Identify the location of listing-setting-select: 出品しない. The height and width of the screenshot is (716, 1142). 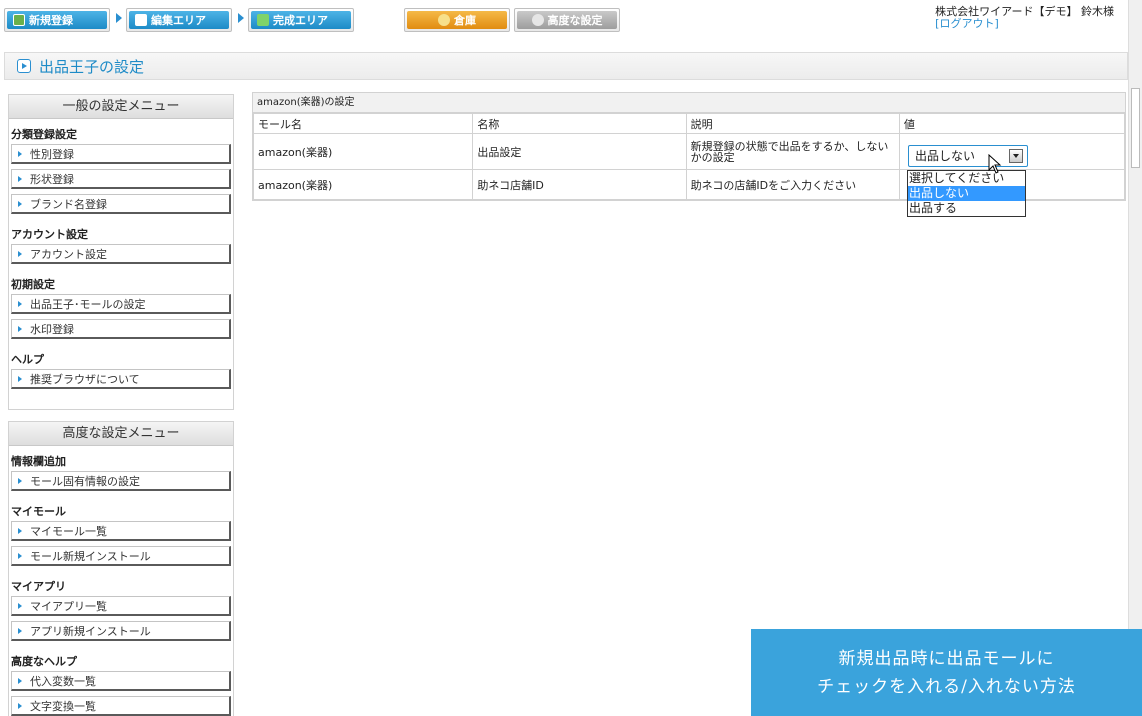
(968, 156).